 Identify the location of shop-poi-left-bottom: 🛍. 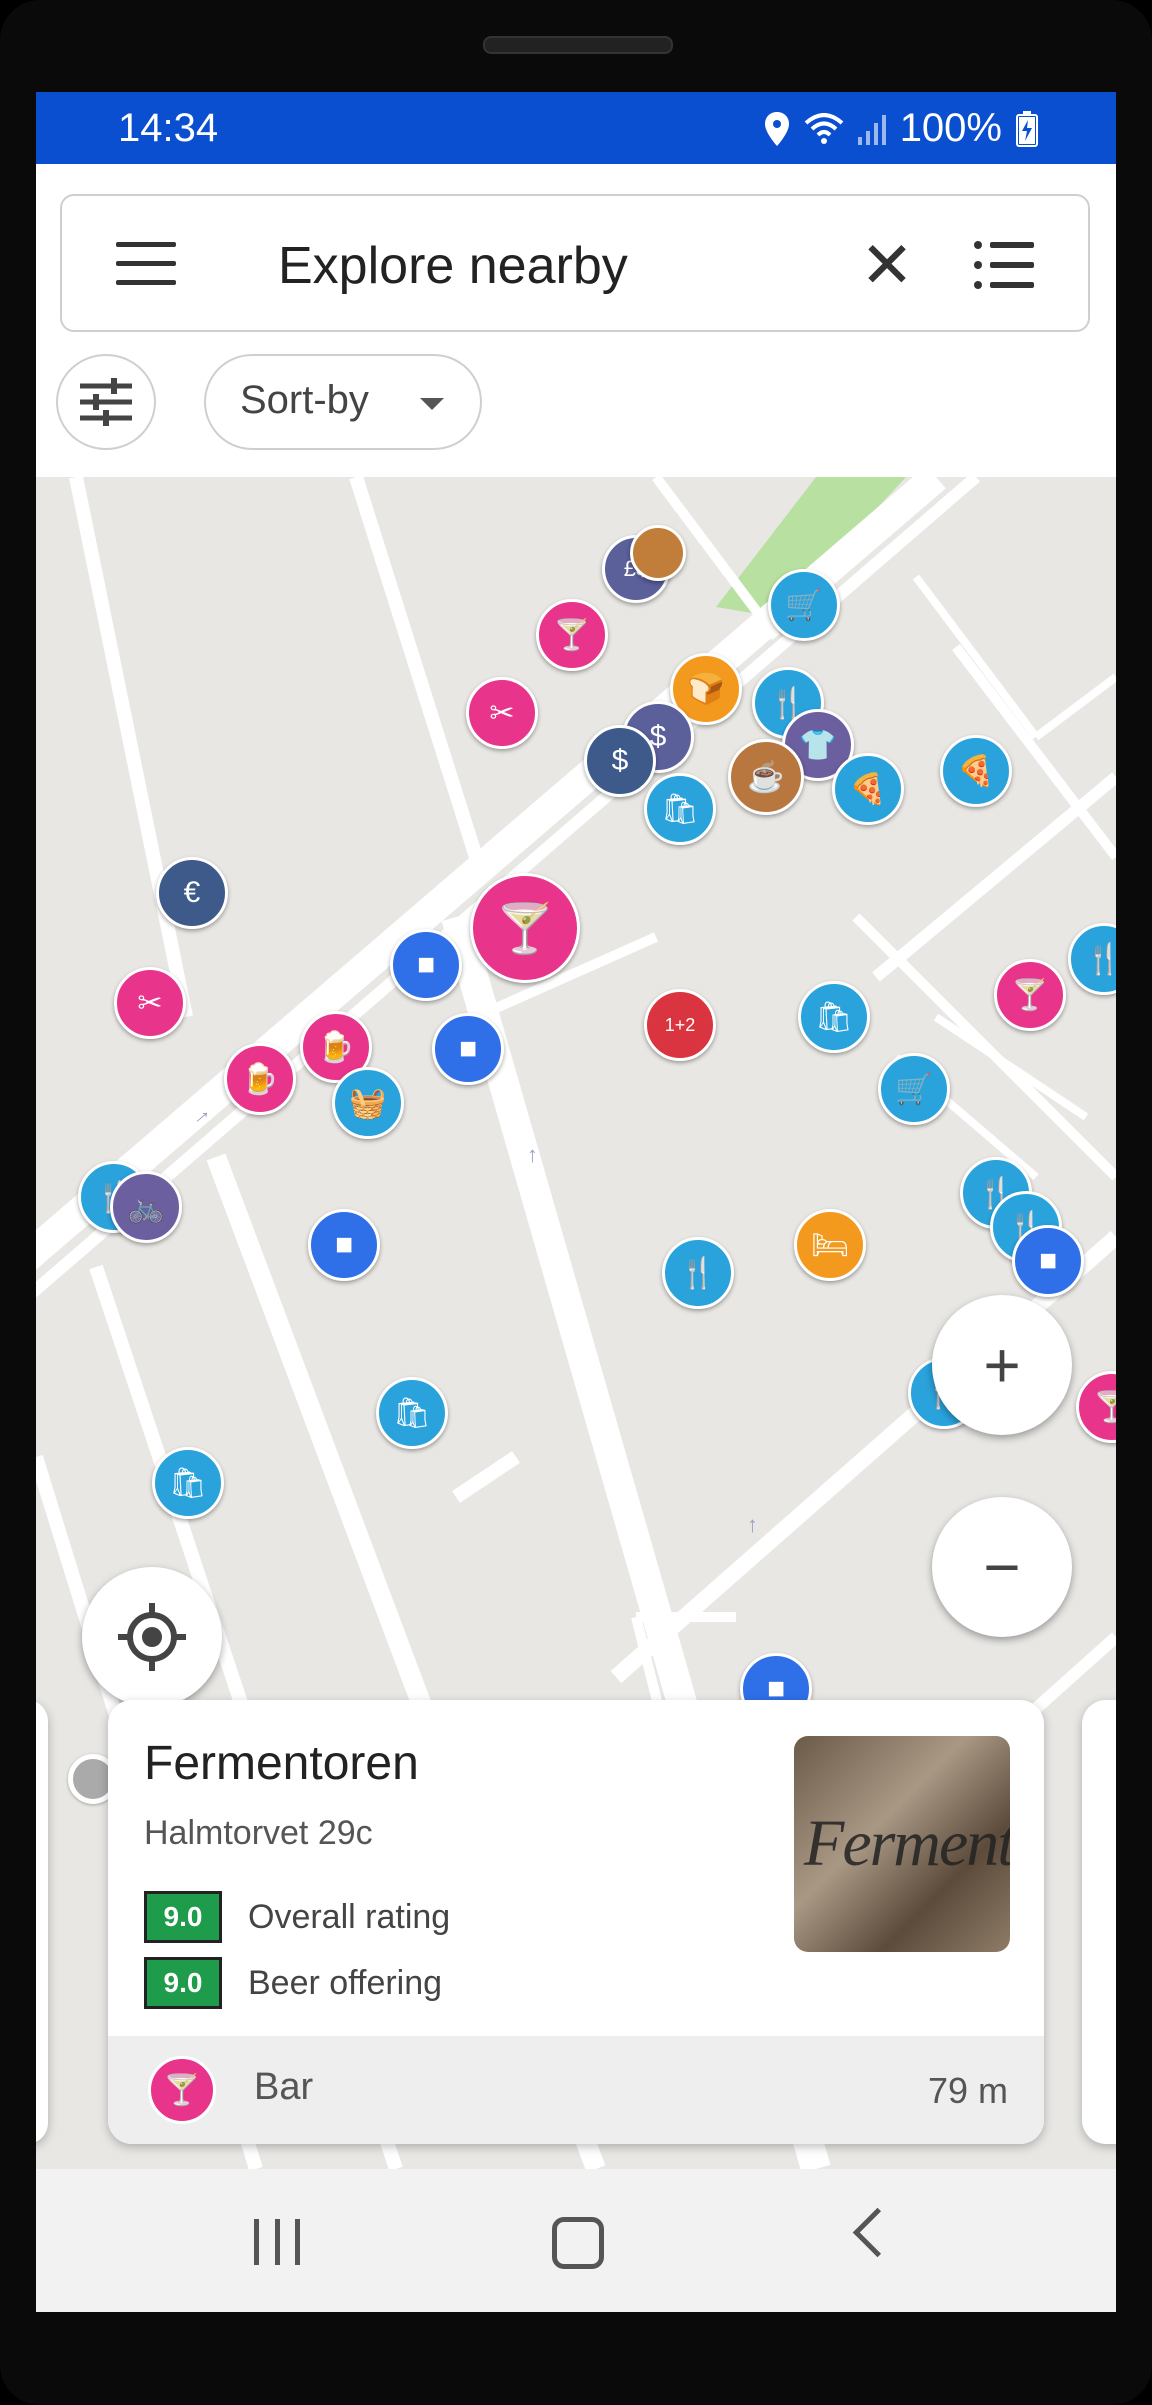
(188, 1483).